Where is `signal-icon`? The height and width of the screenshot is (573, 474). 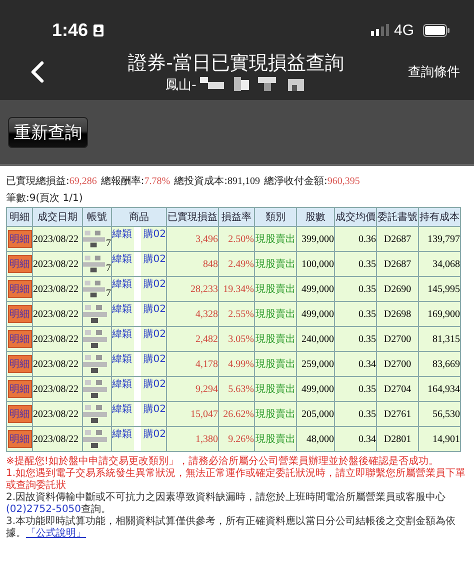 signal-icon is located at coordinates (379, 30).